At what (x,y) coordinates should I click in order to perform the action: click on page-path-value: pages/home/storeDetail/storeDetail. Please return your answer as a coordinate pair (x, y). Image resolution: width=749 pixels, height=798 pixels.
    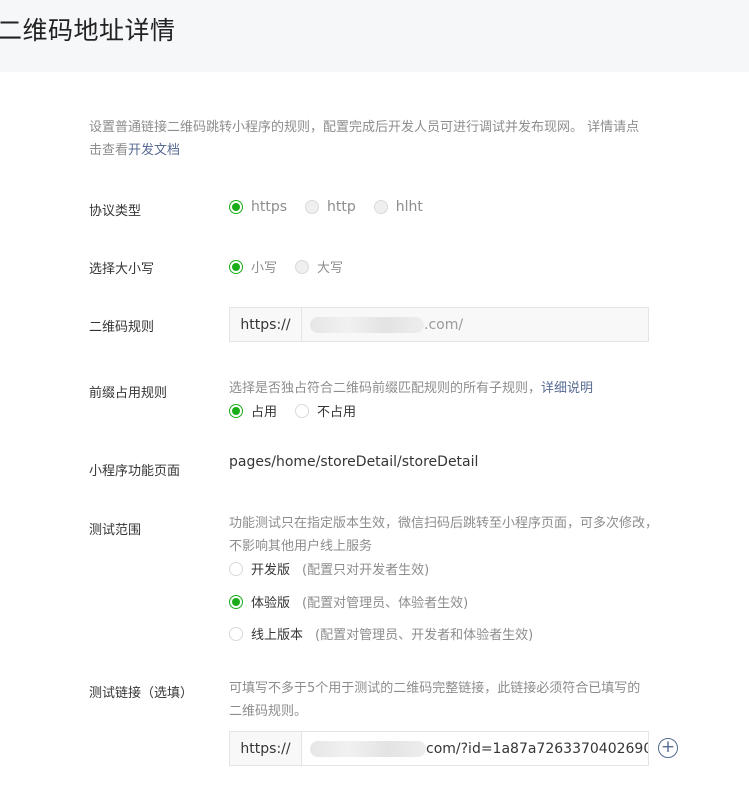
    Looking at the image, I should click on (354, 462).